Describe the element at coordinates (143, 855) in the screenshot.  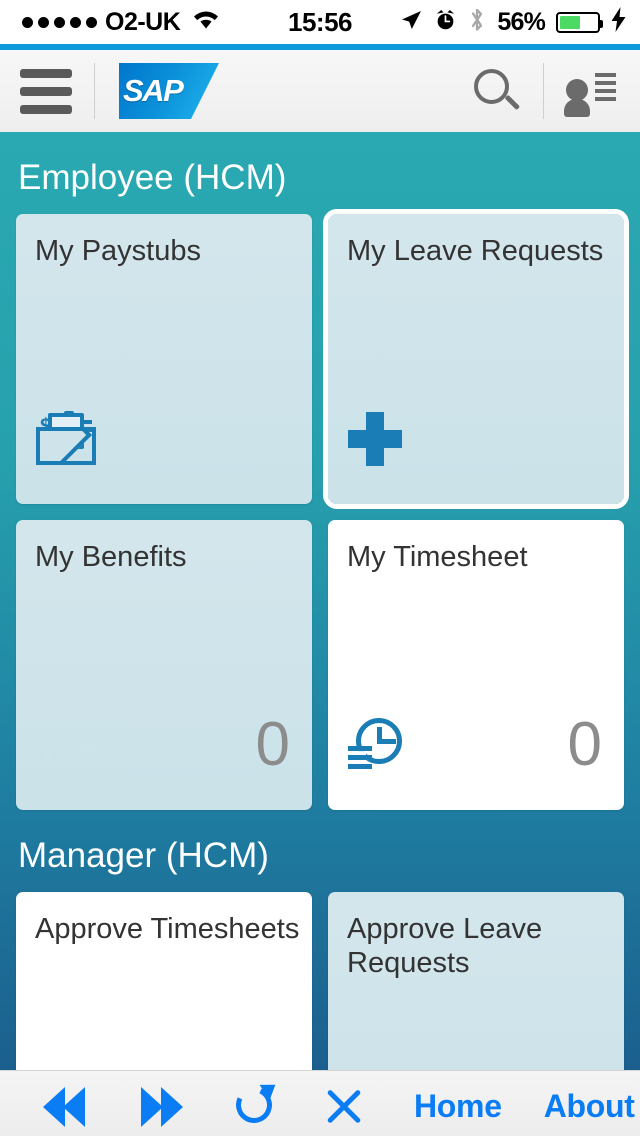
I see `section-title-manager: Manager (HCM)` at that location.